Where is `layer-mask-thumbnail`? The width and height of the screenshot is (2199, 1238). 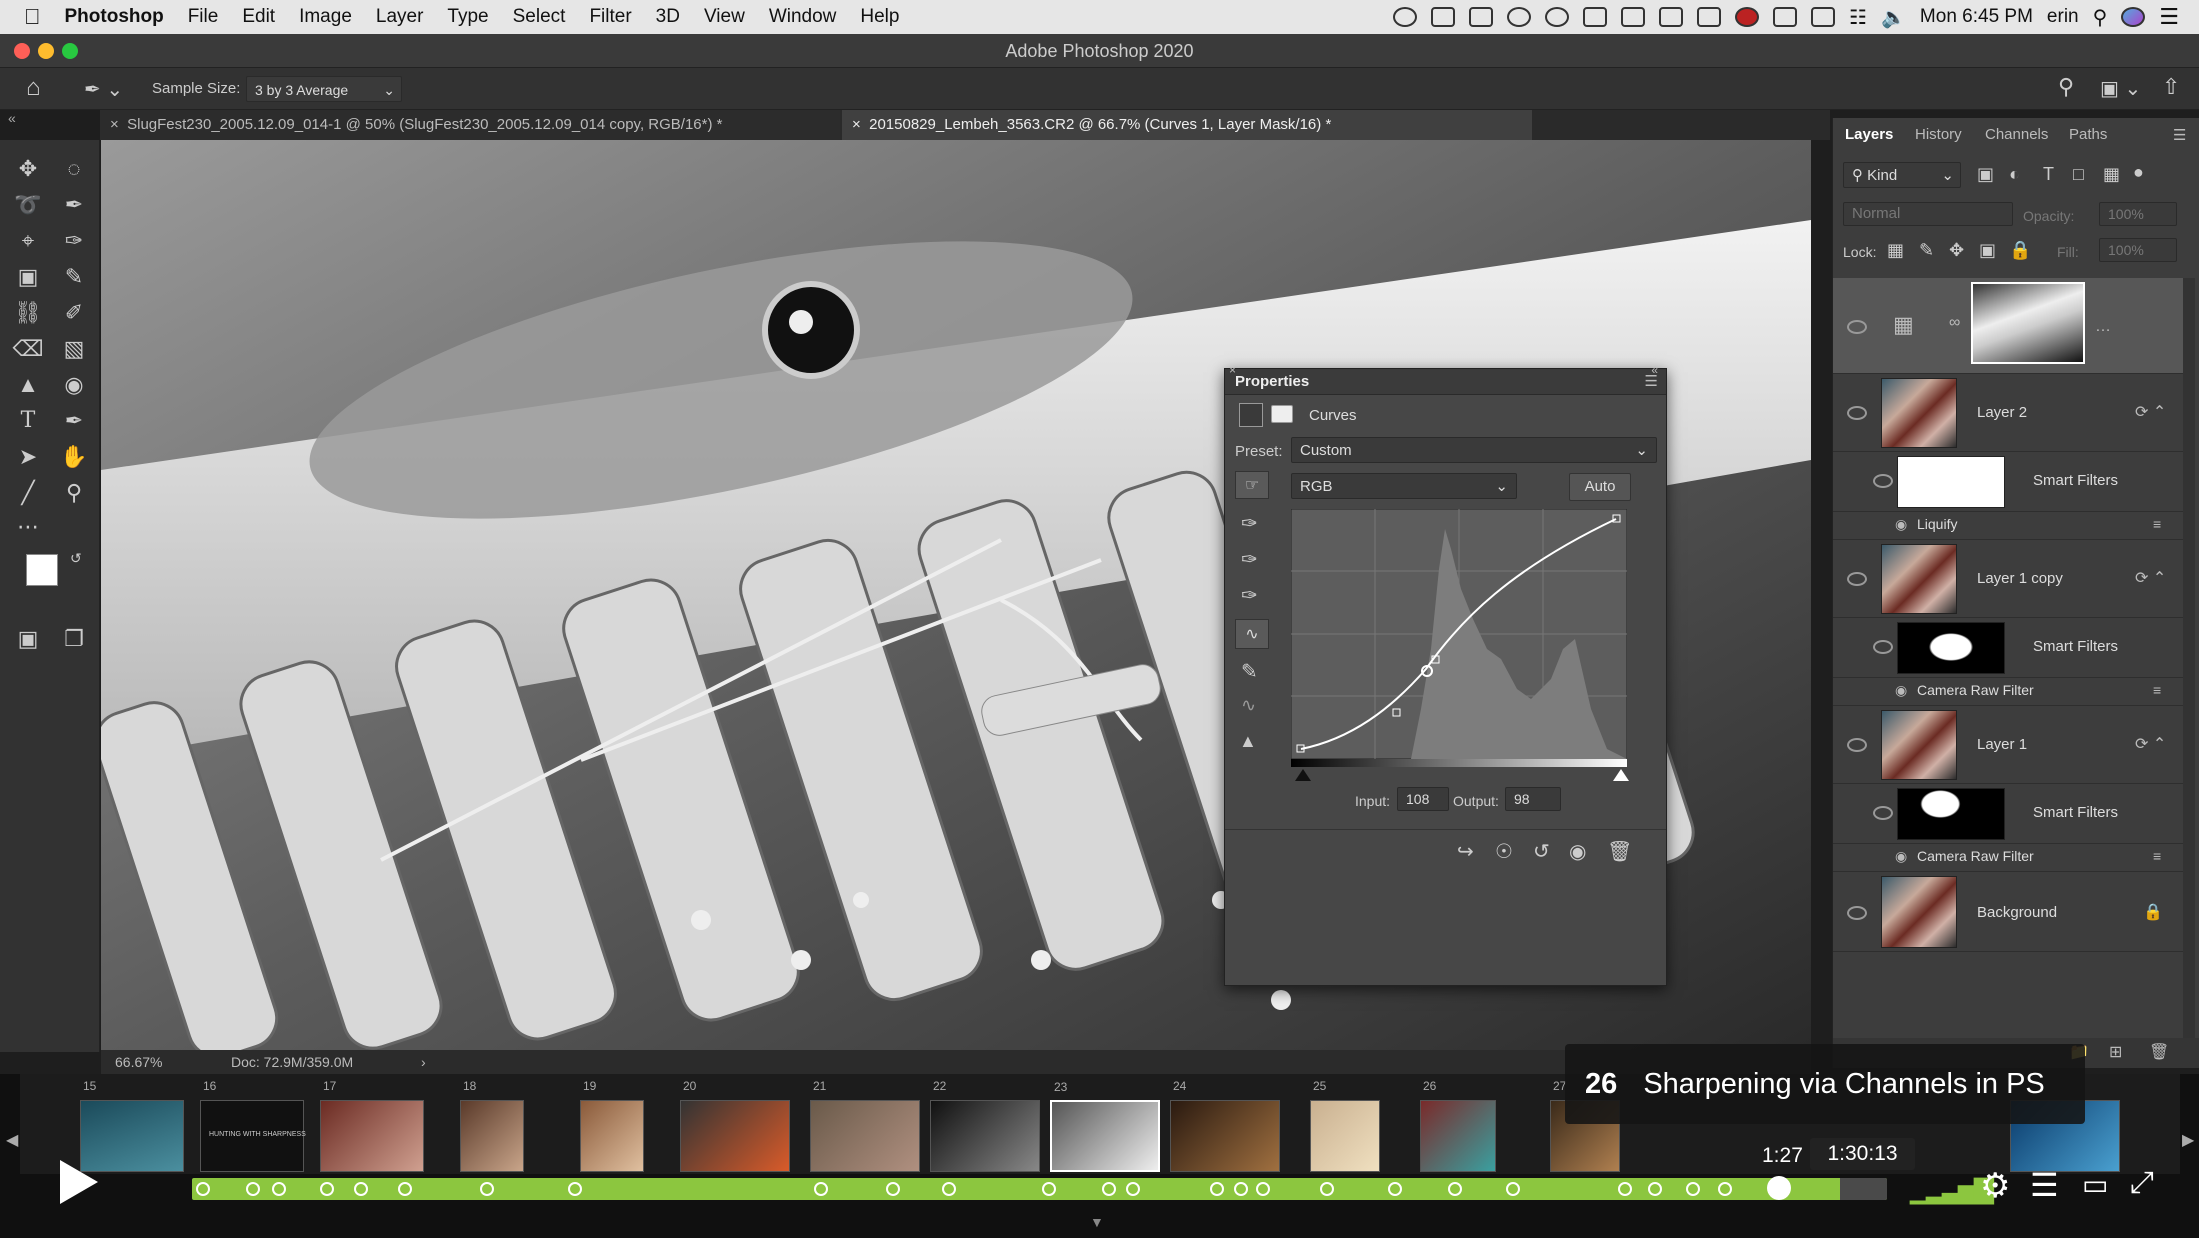 layer-mask-thumbnail is located at coordinates (2028, 323).